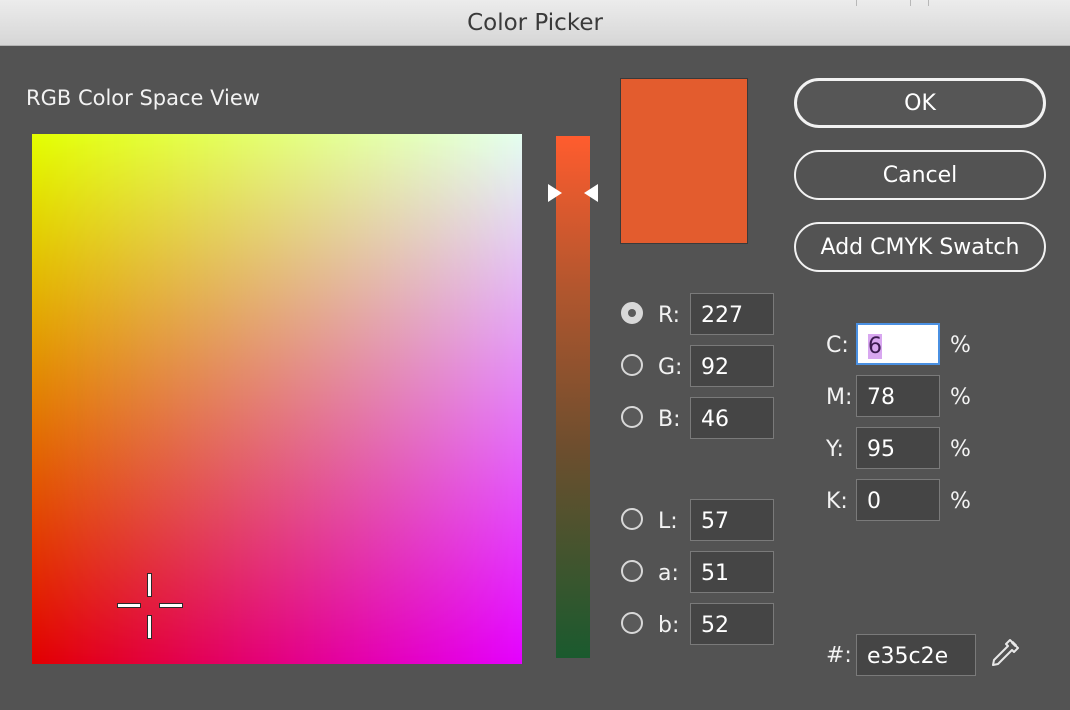 The height and width of the screenshot is (710, 1070). What do you see at coordinates (732, 418) in the screenshot?
I see `b-input: 46` at bounding box center [732, 418].